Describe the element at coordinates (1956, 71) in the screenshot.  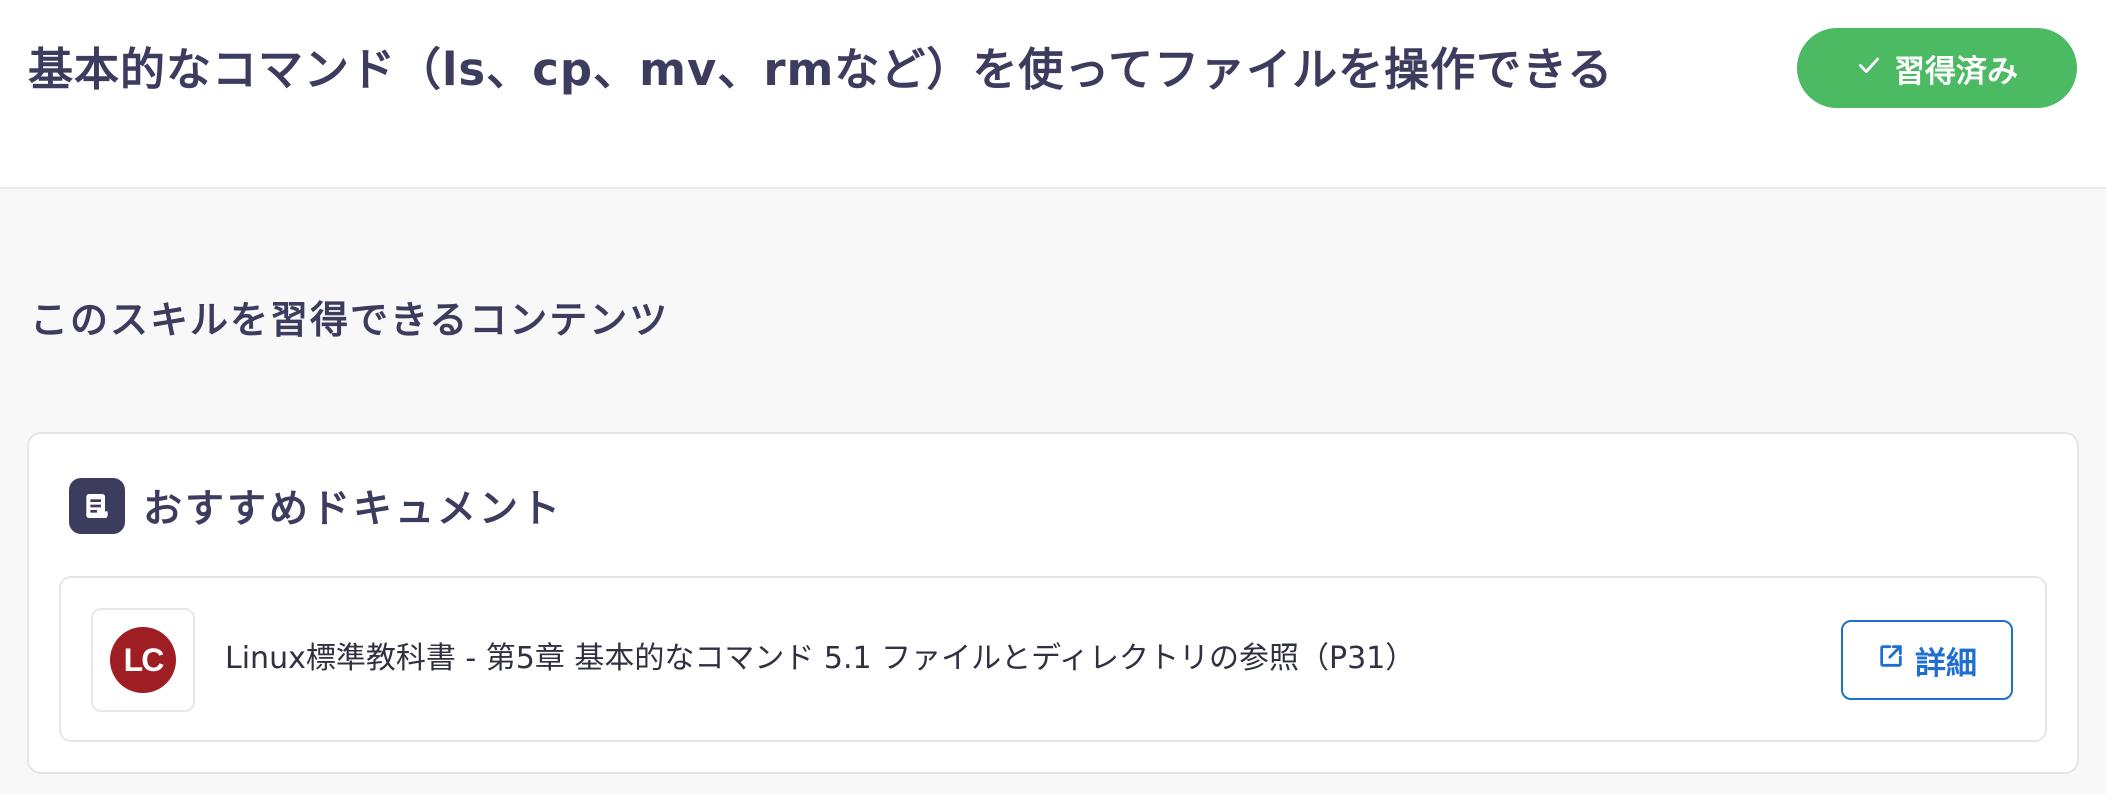
I see `acquired-status-label: 習得済み` at that location.